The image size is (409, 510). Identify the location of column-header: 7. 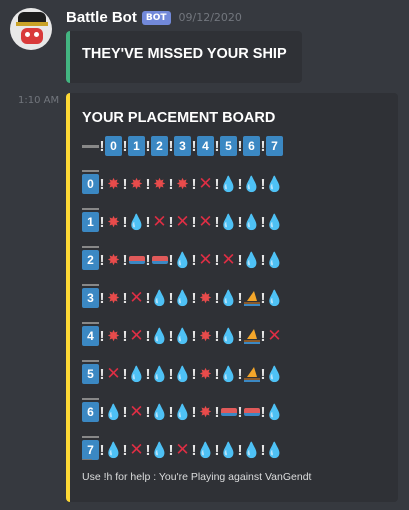
(274, 146).